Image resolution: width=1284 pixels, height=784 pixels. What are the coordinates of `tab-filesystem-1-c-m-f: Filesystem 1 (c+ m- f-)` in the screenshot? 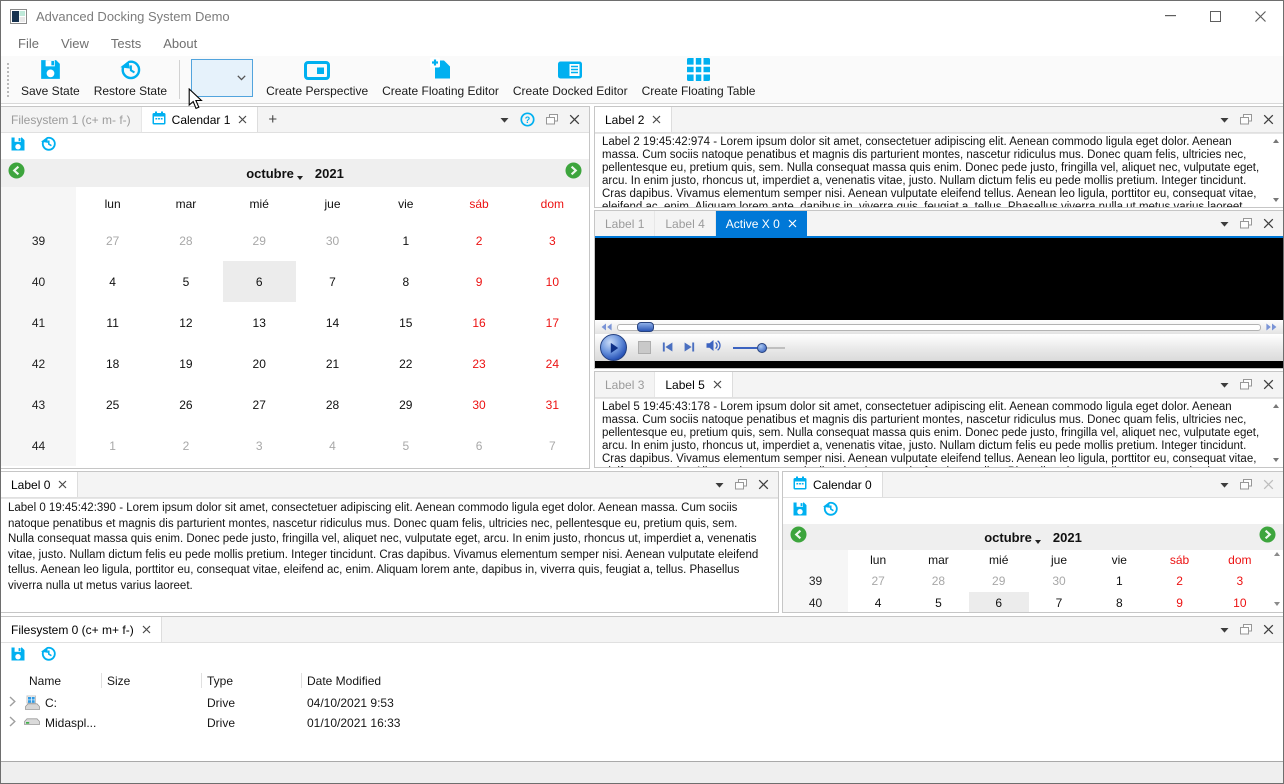 It's located at (71, 119).